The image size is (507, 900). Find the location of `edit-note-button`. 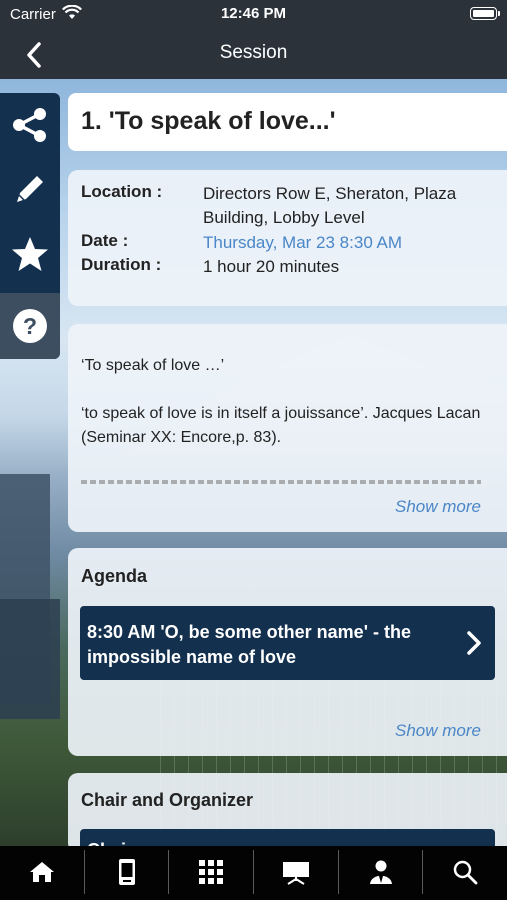

edit-note-button is located at coordinates (30, 189).